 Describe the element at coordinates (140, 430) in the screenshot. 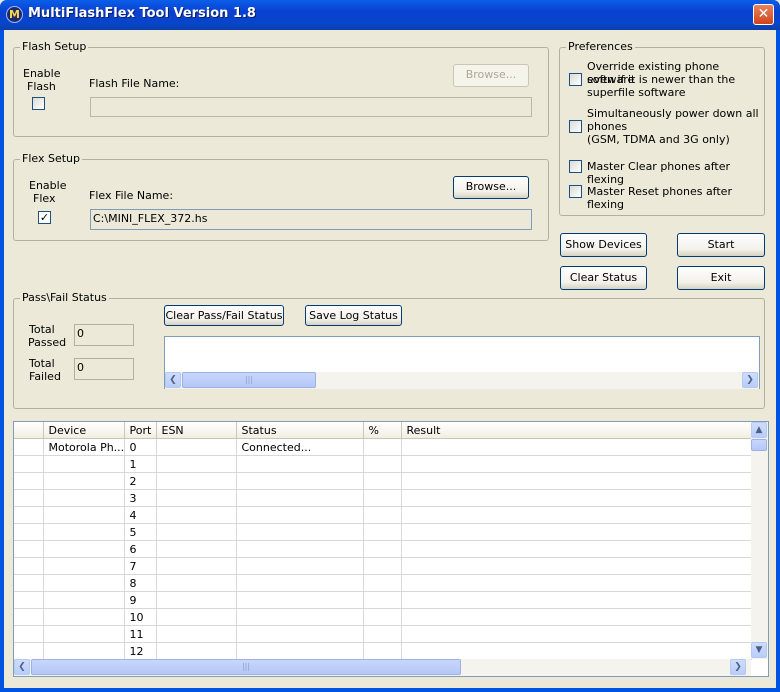

I see `column-header: Port` at that location.